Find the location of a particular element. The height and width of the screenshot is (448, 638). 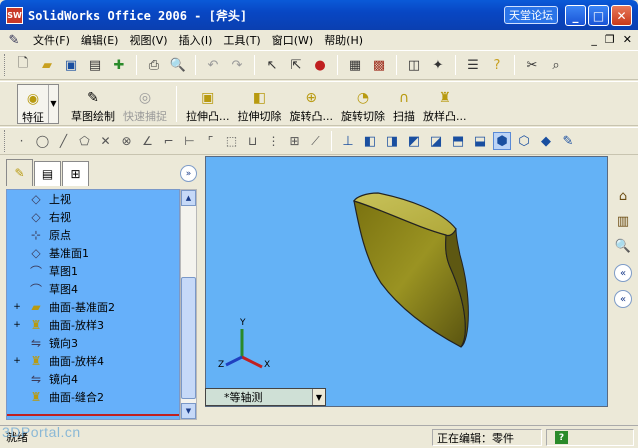

mirror-line-icon: ⊢ is located at coordinates (189, 141).